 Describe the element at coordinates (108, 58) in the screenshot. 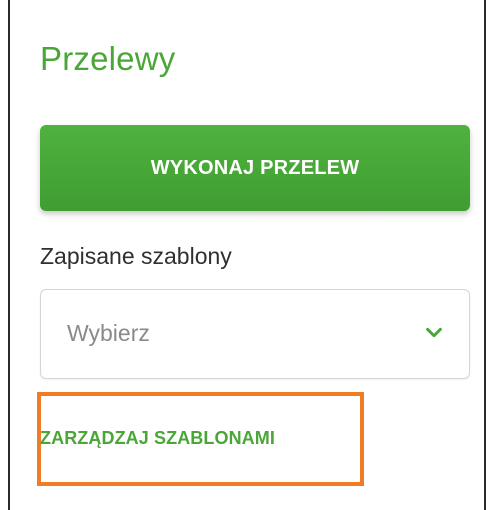

I see `panel-title: Przelewy` at that location.